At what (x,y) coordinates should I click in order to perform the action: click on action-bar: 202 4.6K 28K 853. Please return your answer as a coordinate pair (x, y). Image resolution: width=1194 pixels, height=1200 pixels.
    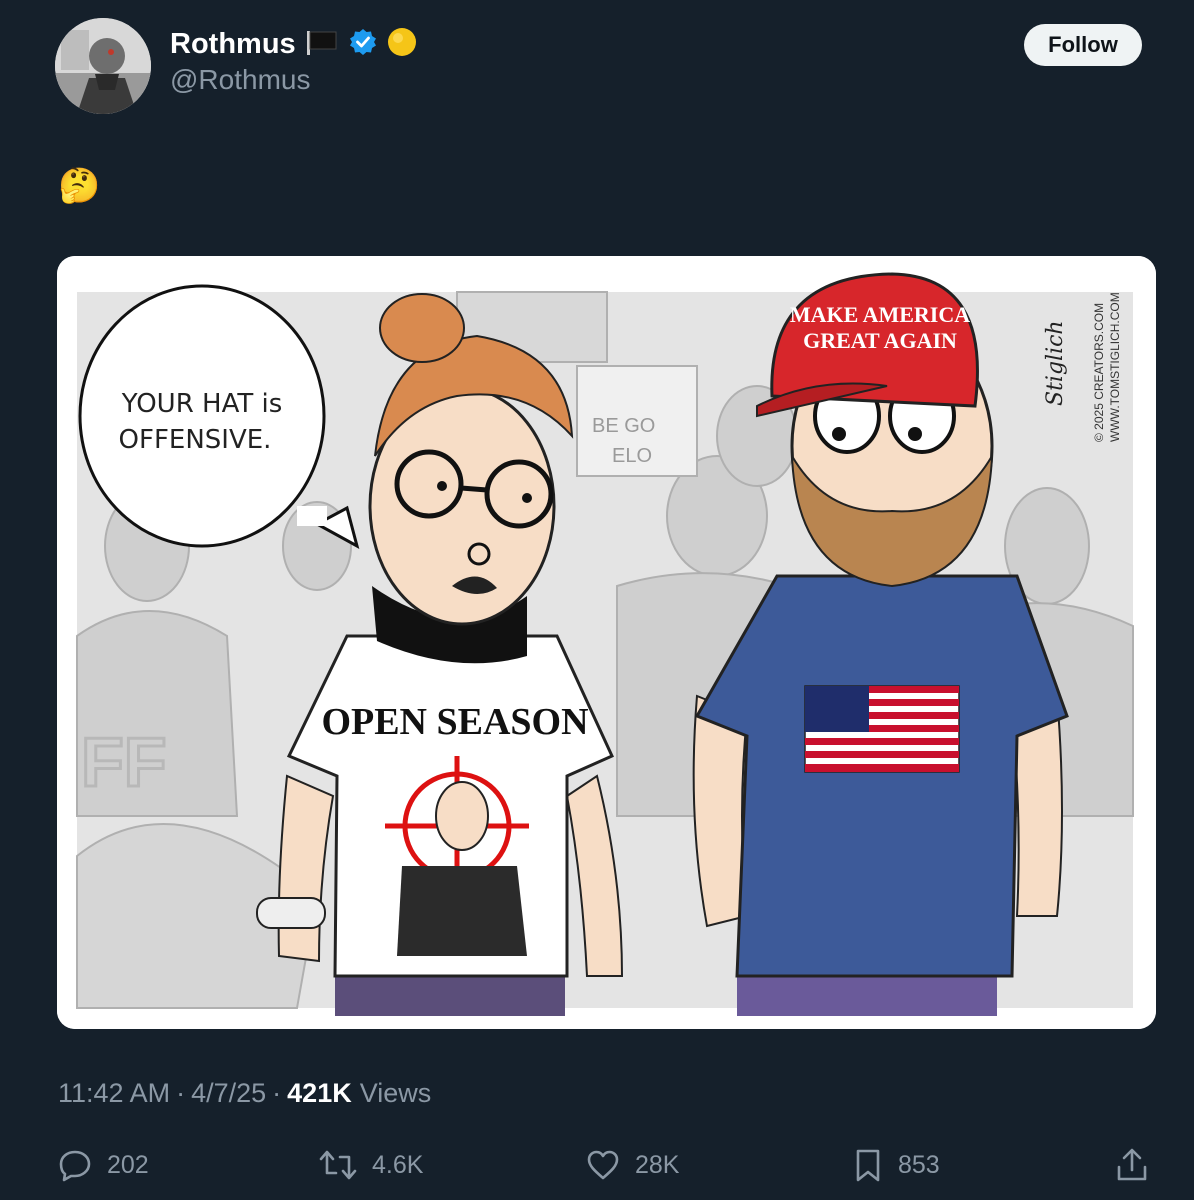
    Looking at the image, I should click on (597, 1165).